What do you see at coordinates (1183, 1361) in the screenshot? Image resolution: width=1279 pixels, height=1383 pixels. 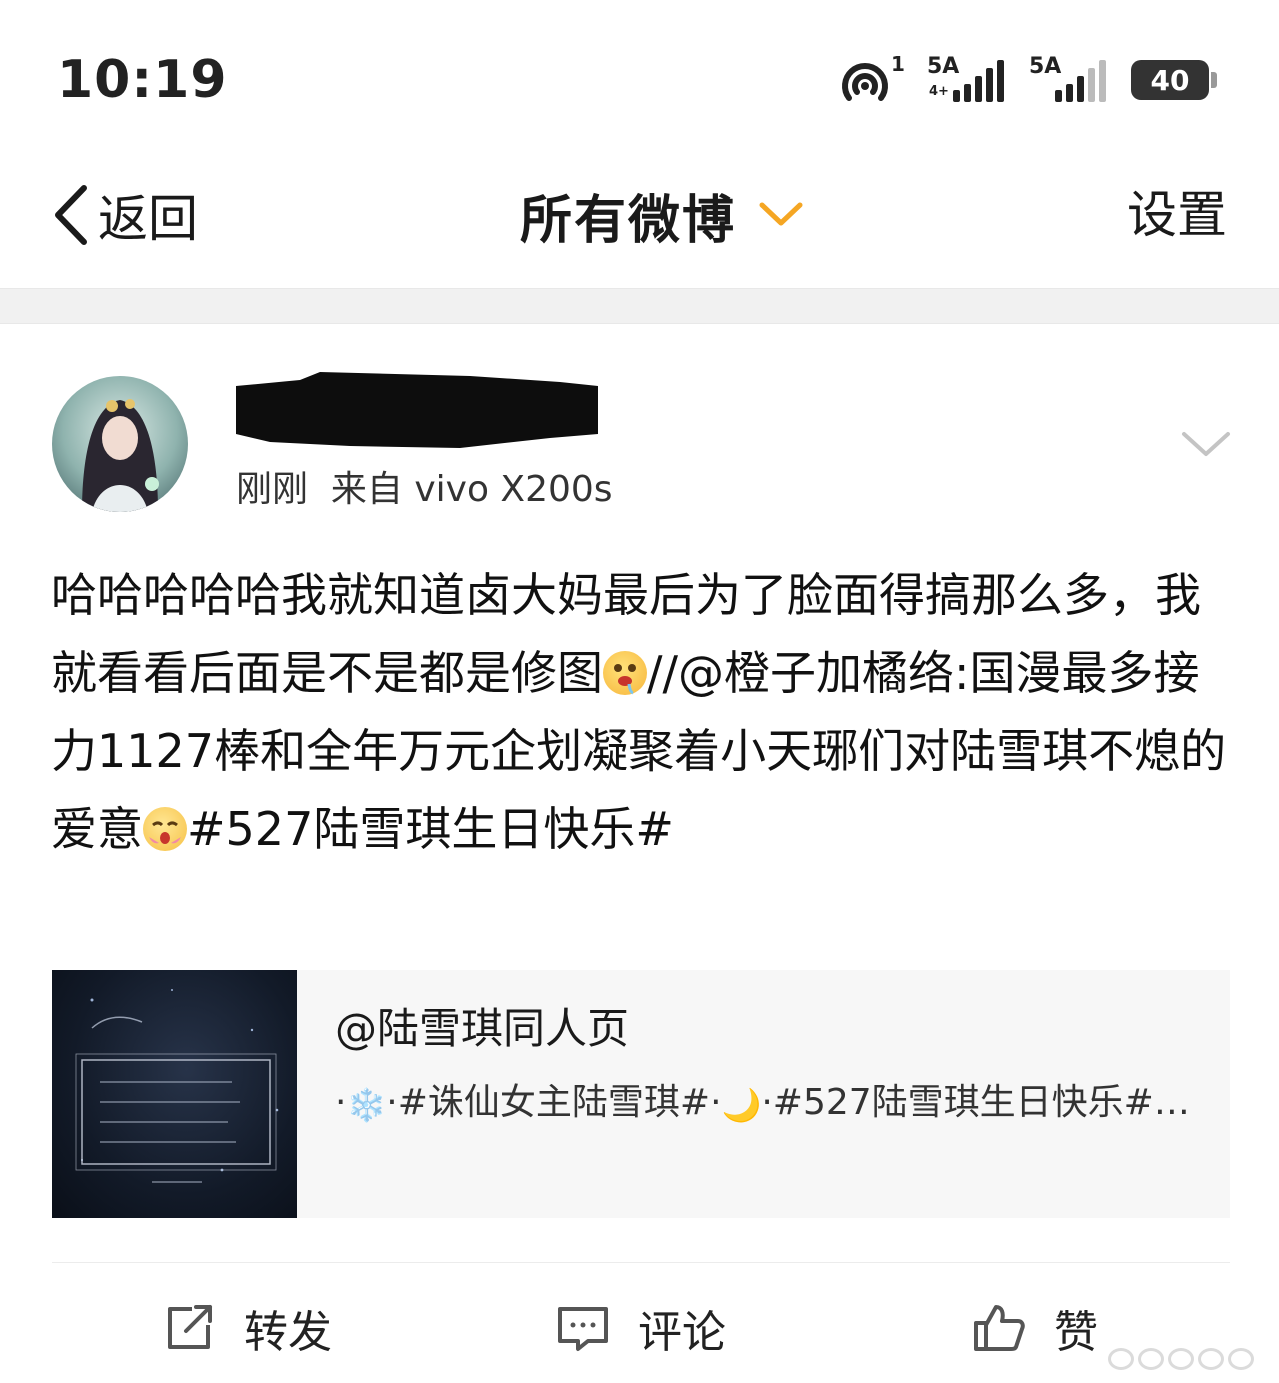 I see `watermark-logo` at bounding box center [1183, 1361].